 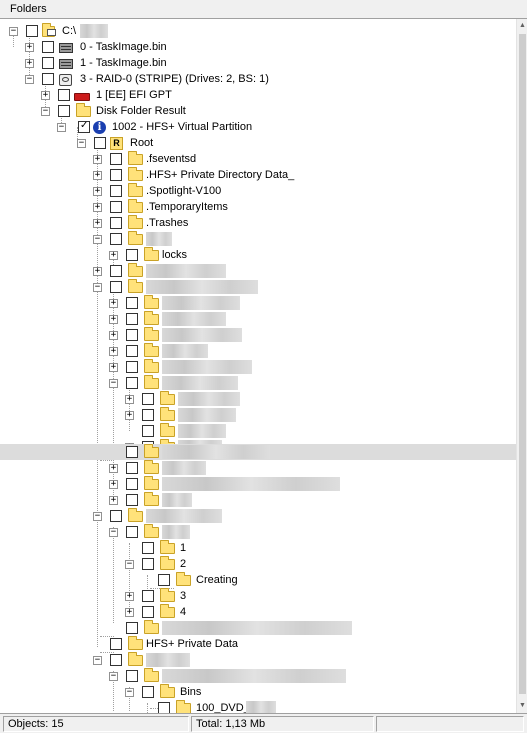 I want to click on tree-item-bins: − Bins, so click(x=258, y=692).